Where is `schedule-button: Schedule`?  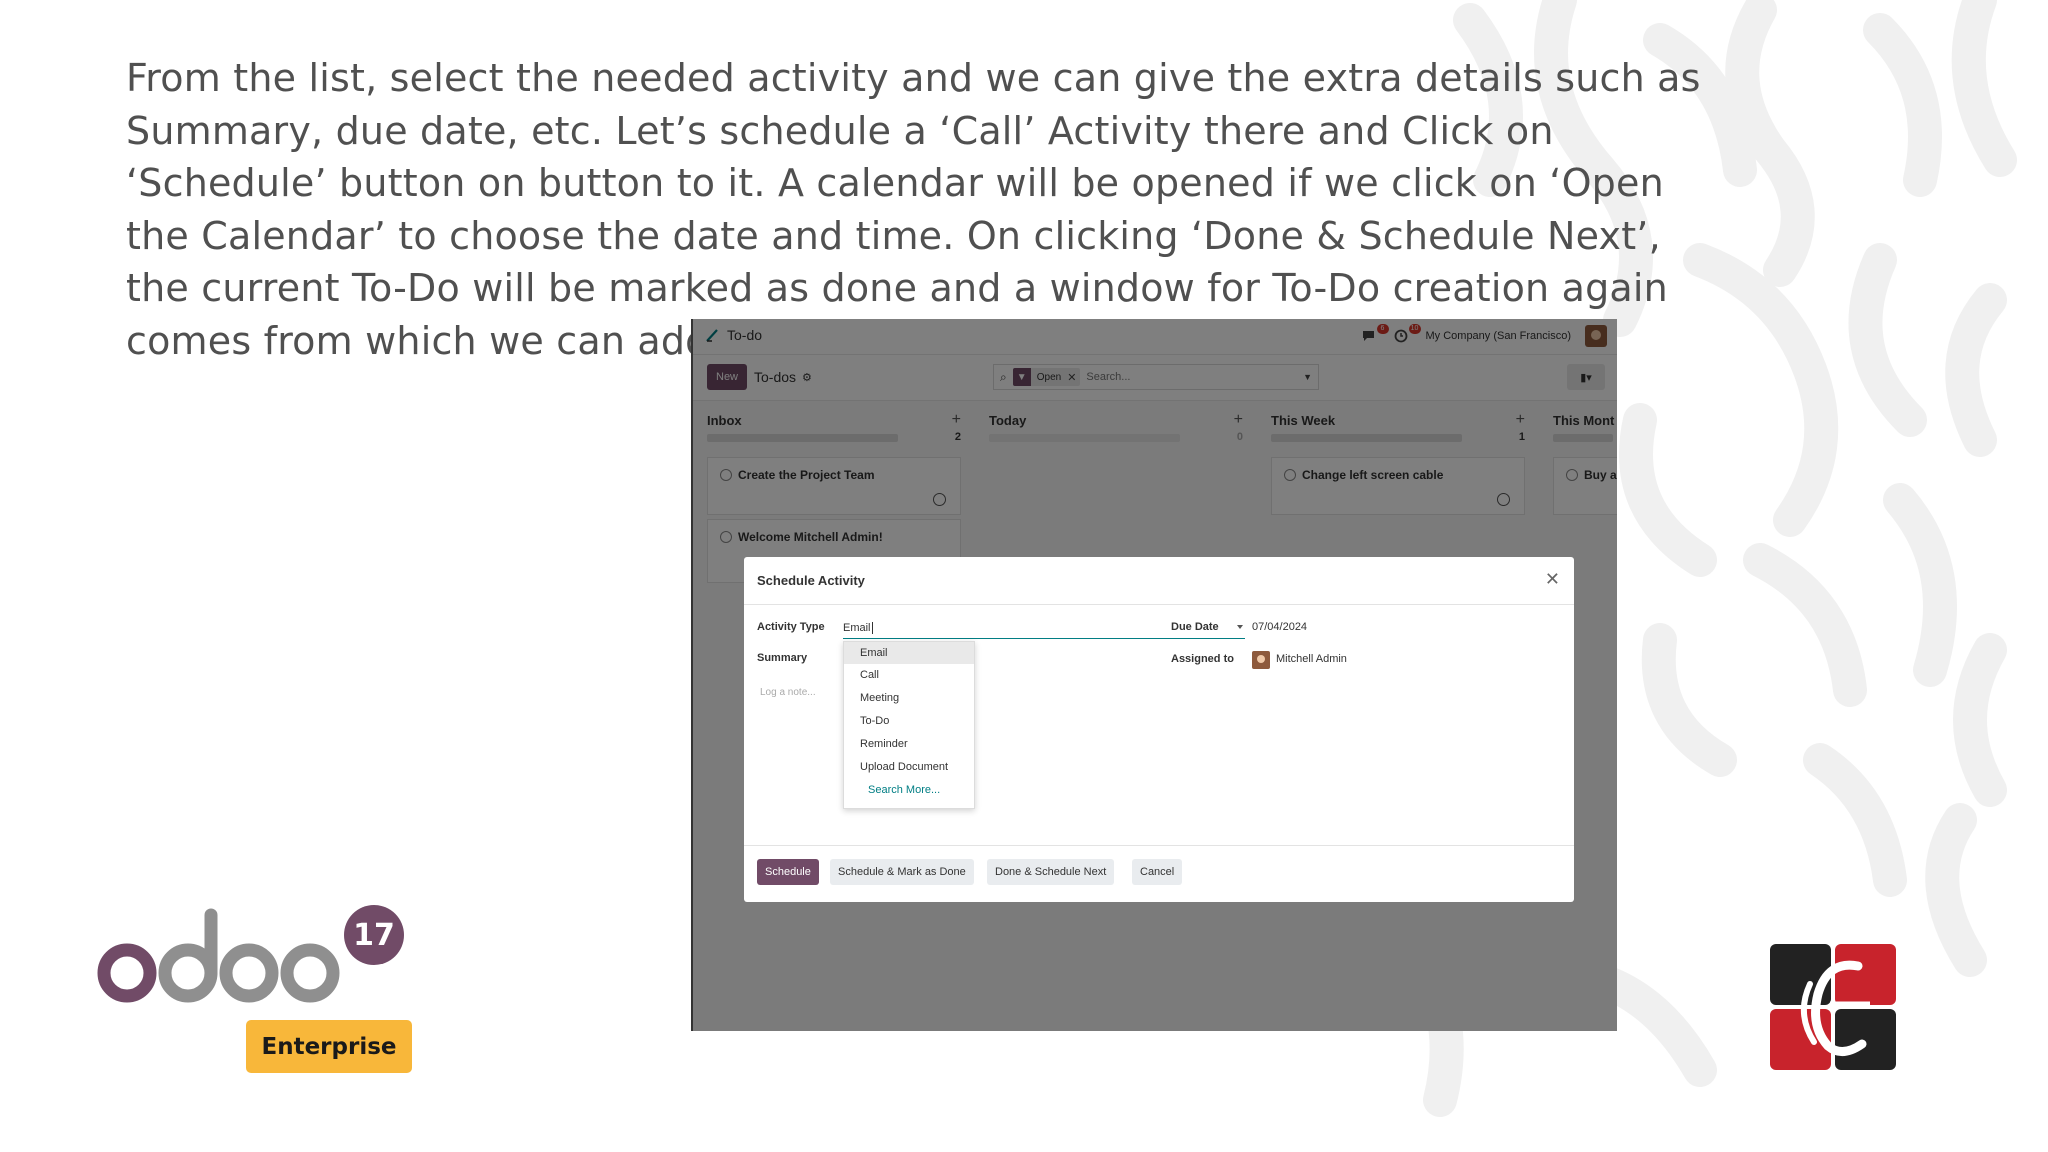
schedule-button: Schedule is located at coordinates (788, 872).